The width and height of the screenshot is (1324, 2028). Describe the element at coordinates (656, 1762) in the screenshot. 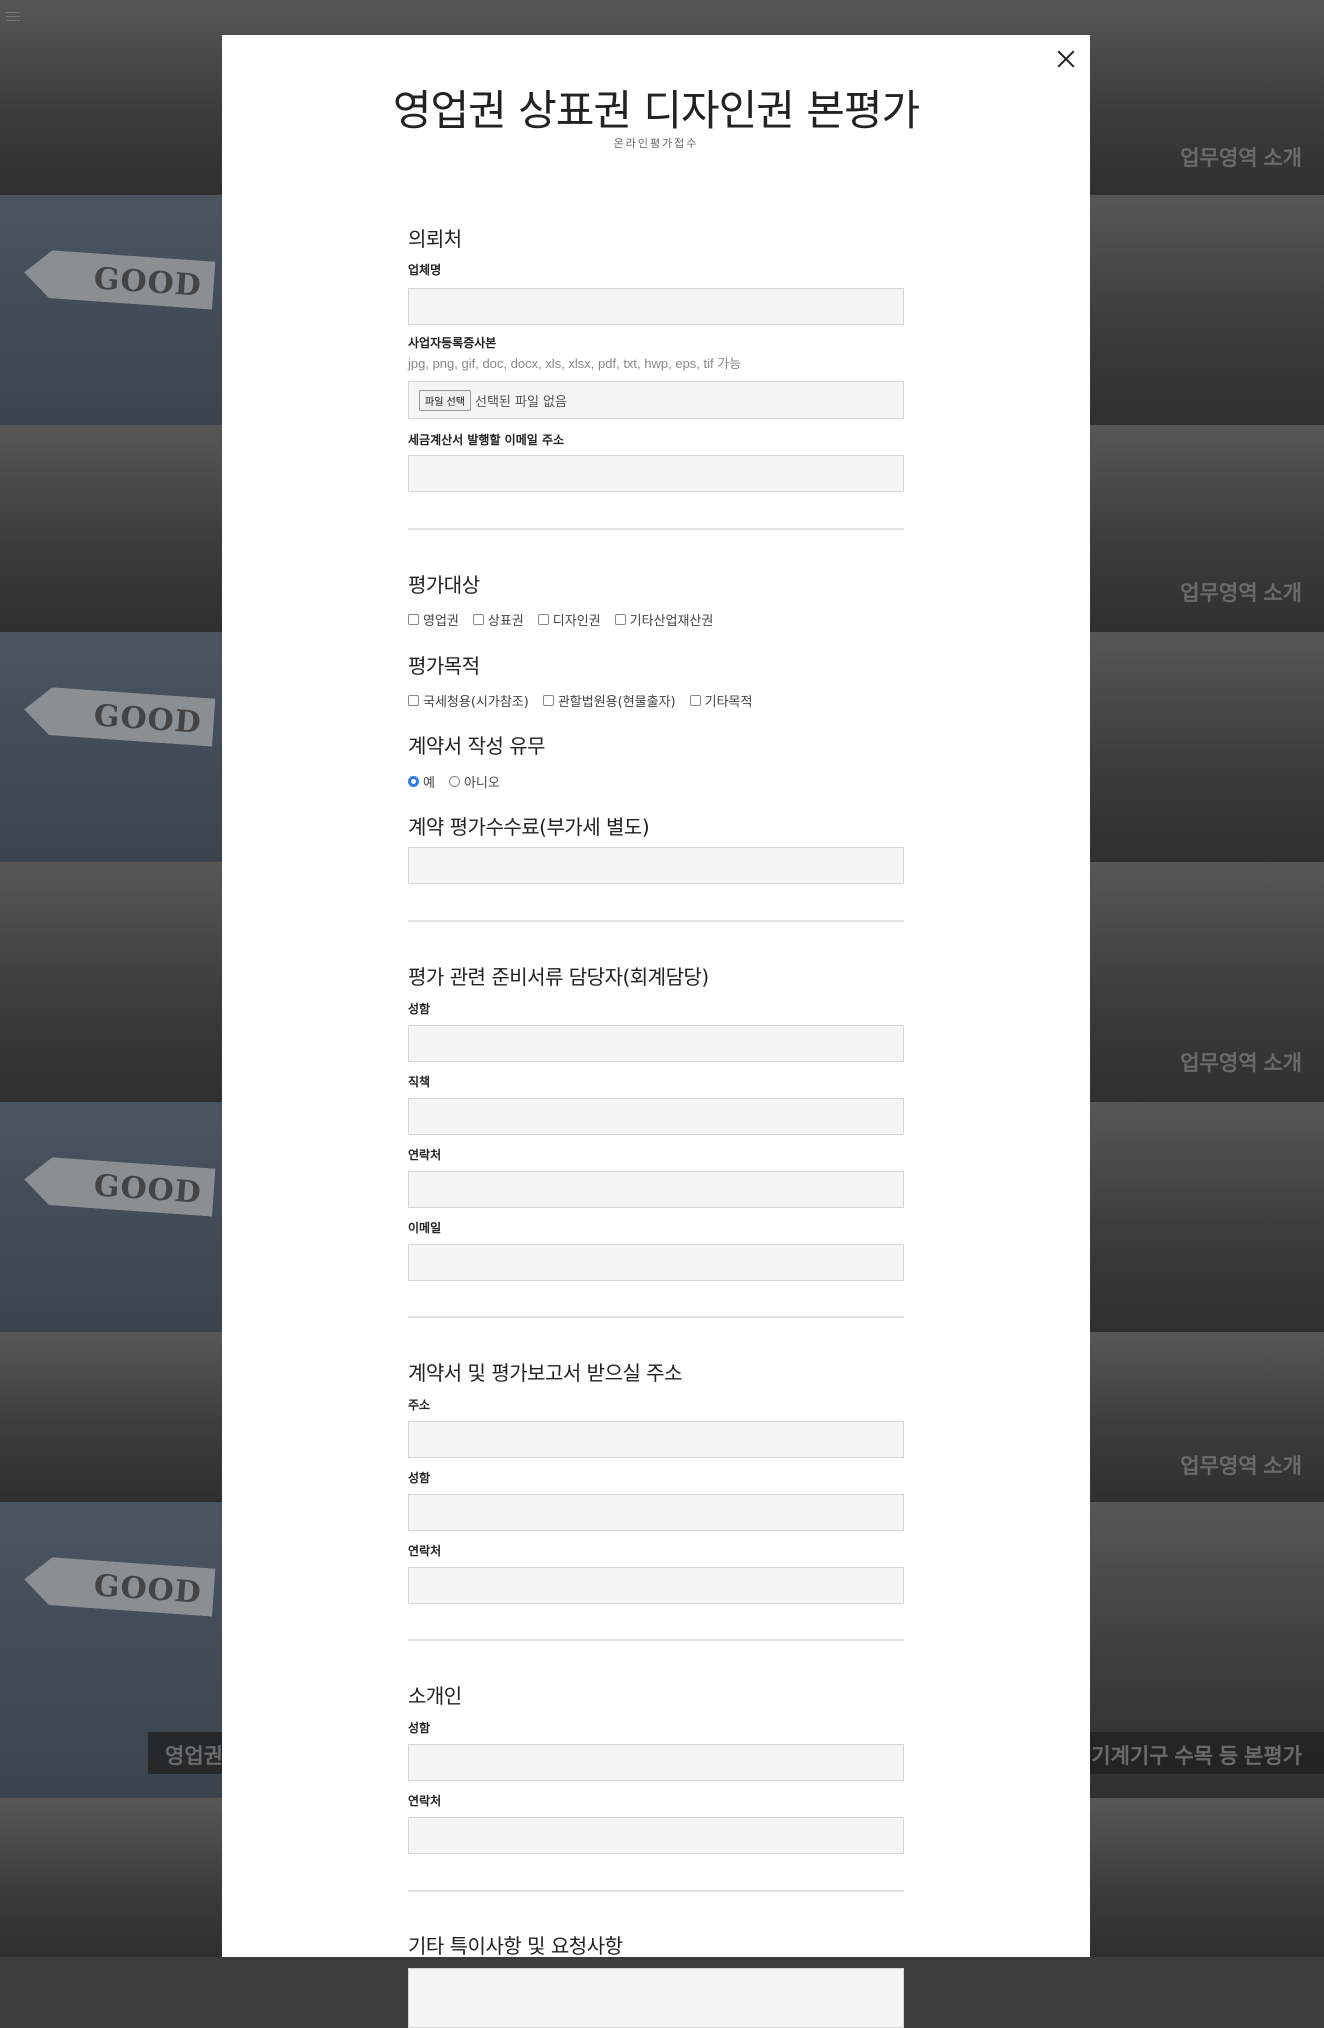

I see `referrer-name-input` at that location.